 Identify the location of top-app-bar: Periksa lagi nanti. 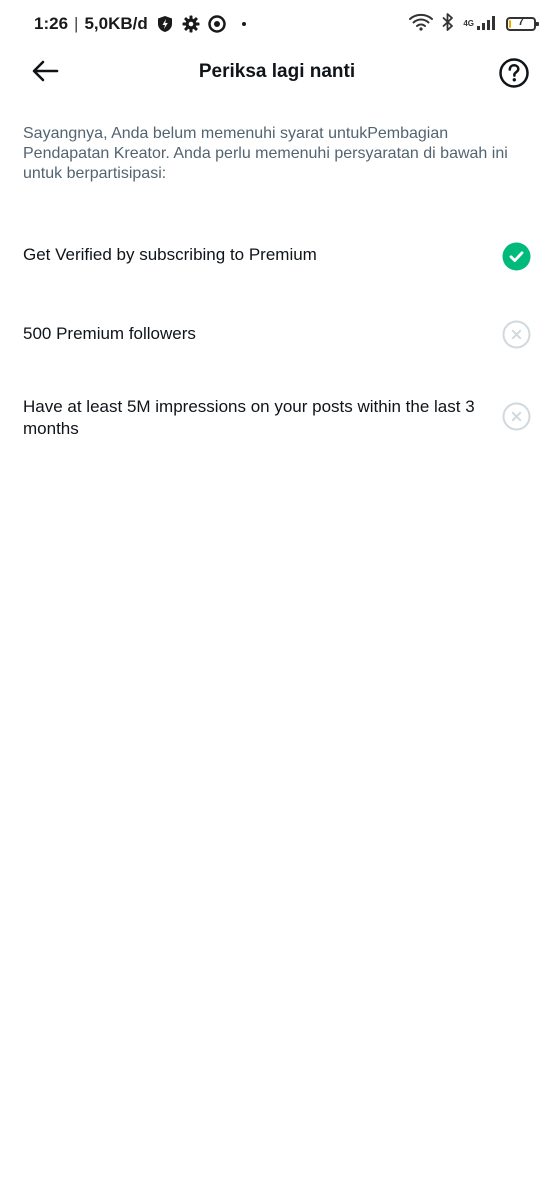
(277, 73).